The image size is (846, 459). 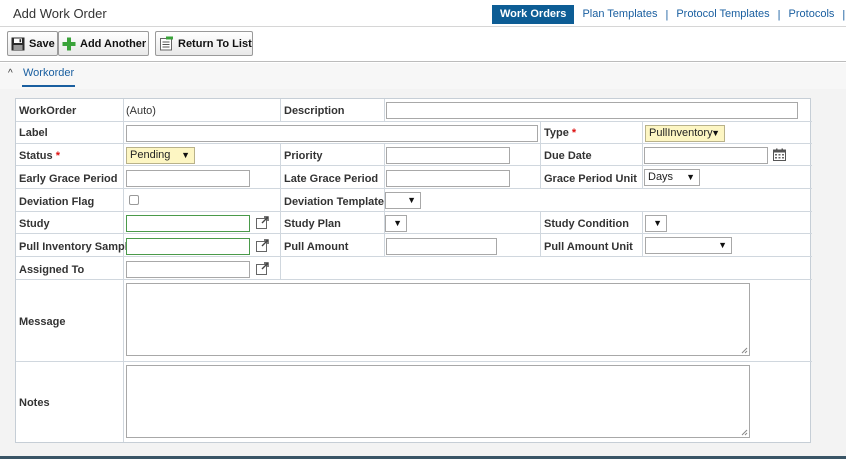 I want to click on assigned-to-label: Assigned To, so click(x=52, y=270).